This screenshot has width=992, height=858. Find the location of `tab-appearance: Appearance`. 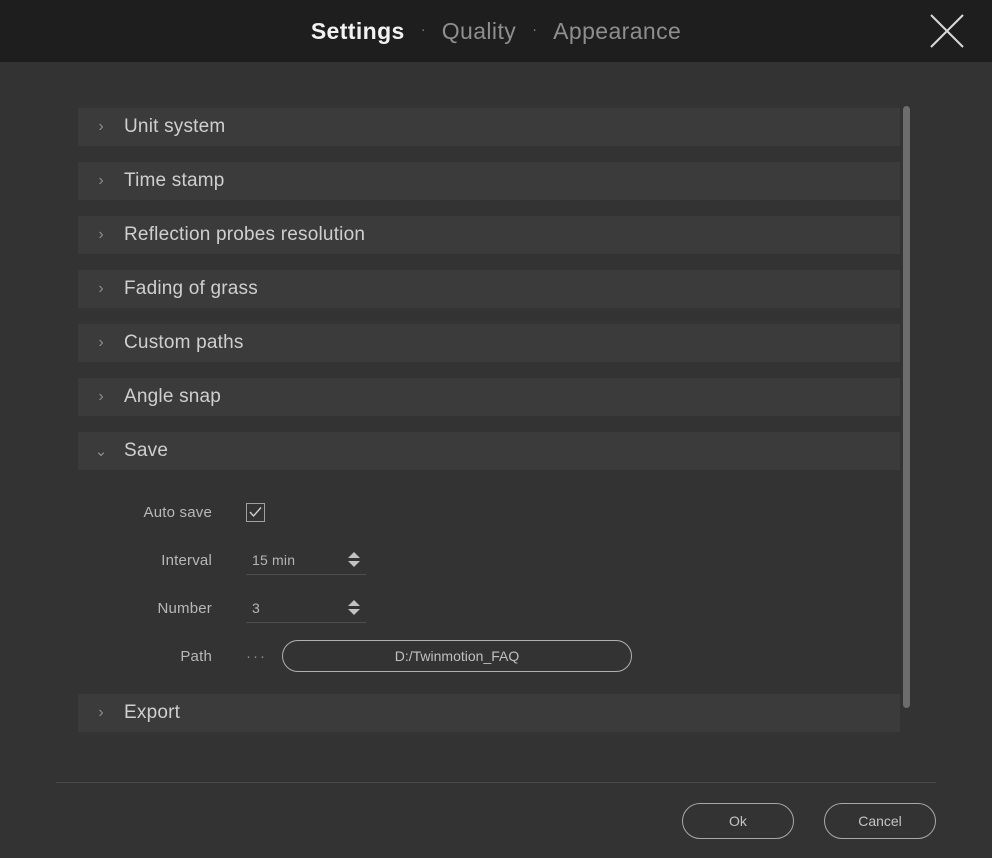

tab-appearance: Appearance is located at coordinates (617, 31).